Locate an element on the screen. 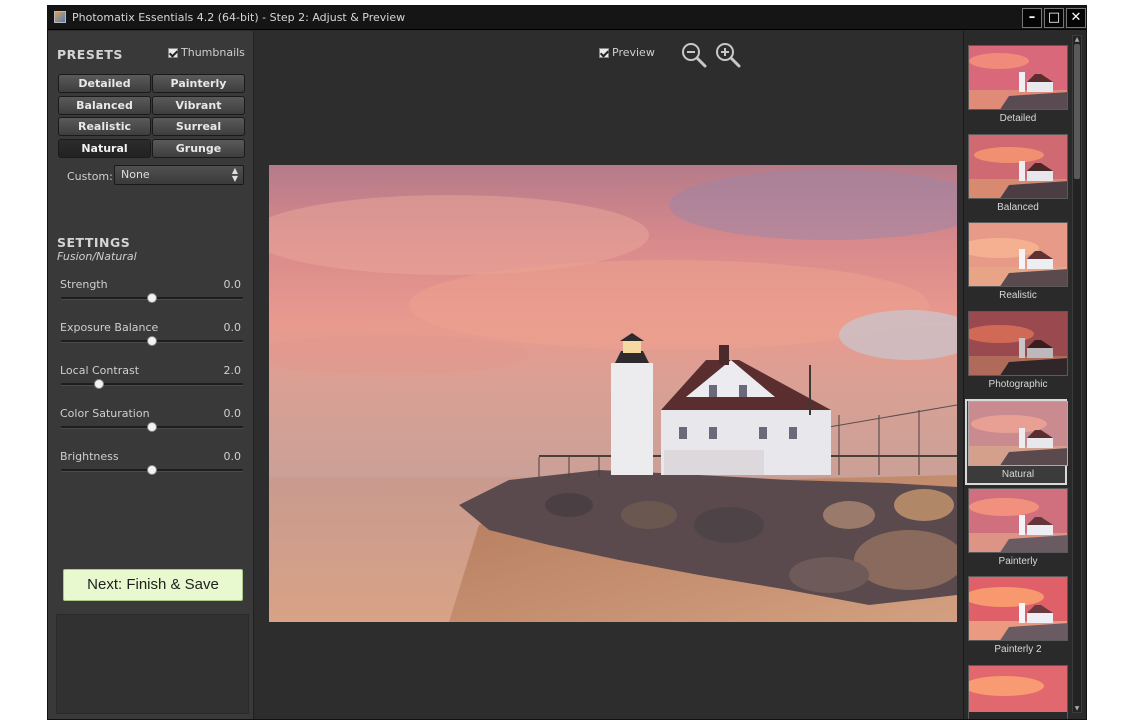  thumbnail-photographic: Photographic is located at coordinates (1018, 354).